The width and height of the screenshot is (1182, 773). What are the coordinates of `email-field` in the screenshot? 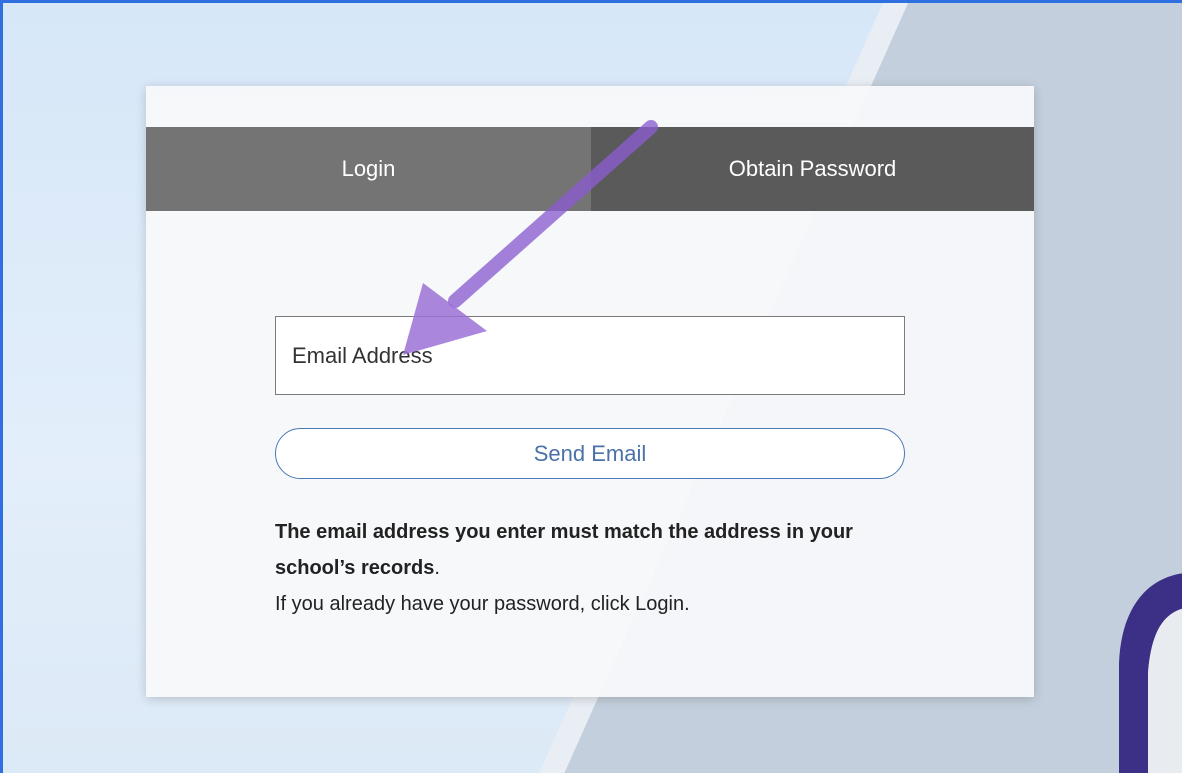 It's located at (590, 355).